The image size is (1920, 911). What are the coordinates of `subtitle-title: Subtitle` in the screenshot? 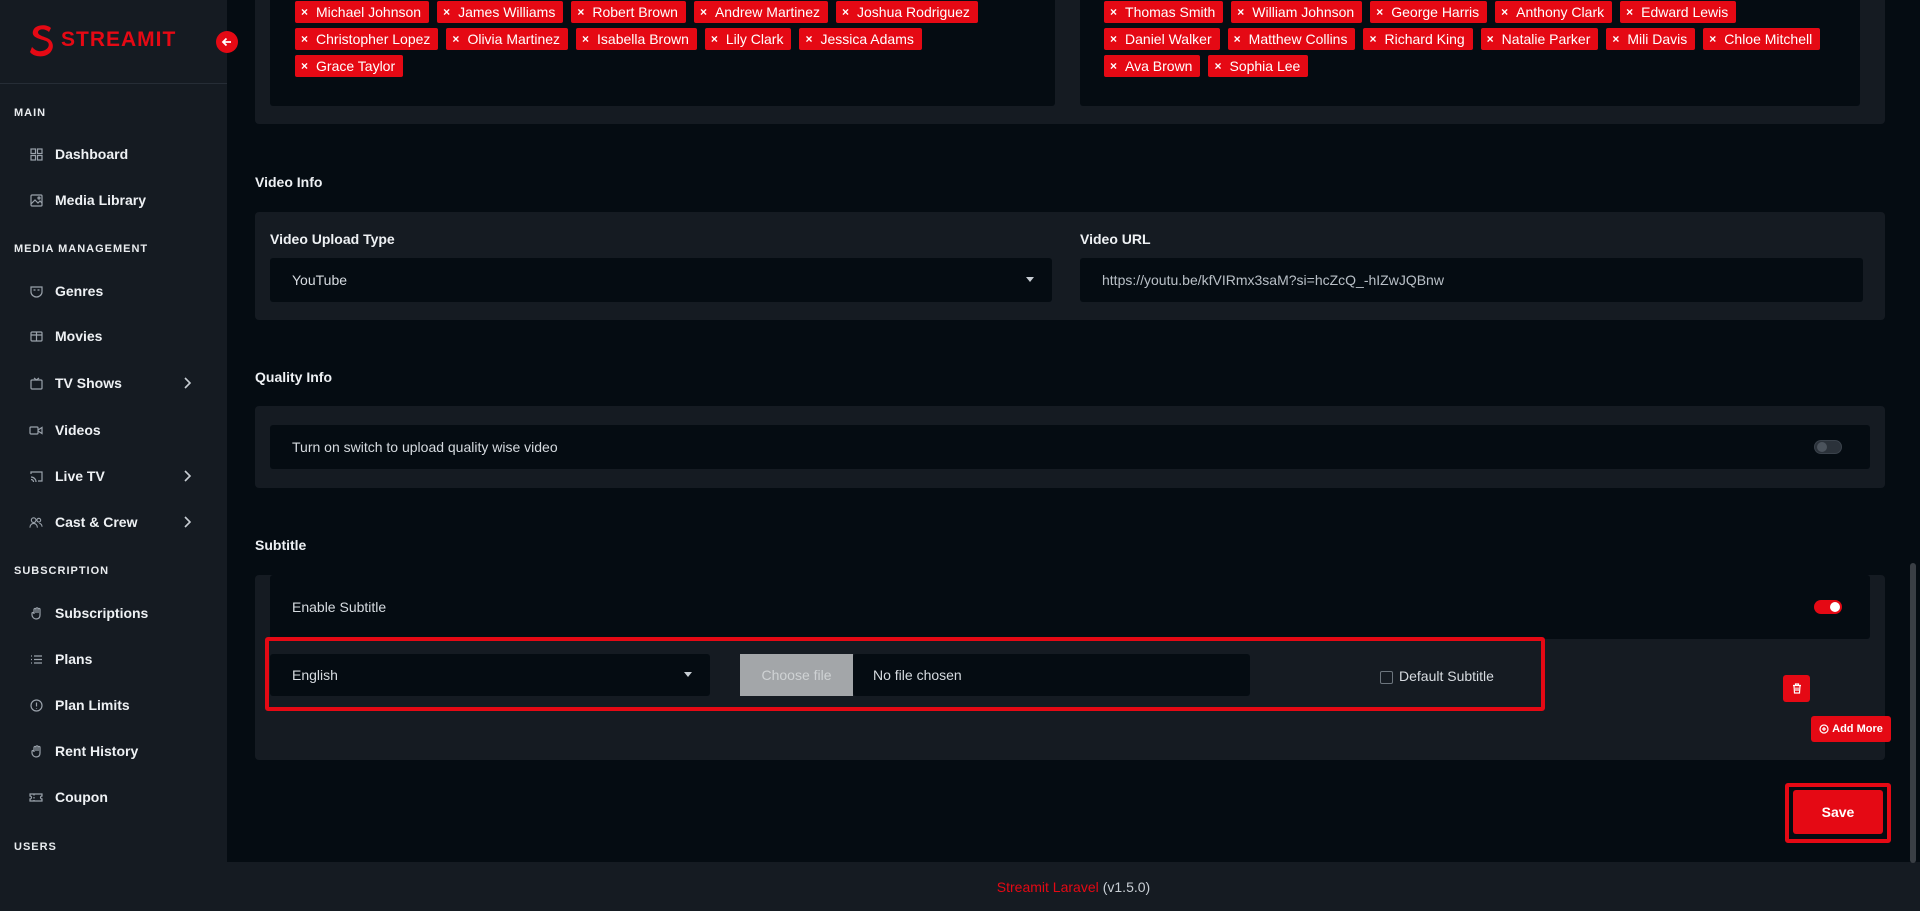 It's located at (281, 545).